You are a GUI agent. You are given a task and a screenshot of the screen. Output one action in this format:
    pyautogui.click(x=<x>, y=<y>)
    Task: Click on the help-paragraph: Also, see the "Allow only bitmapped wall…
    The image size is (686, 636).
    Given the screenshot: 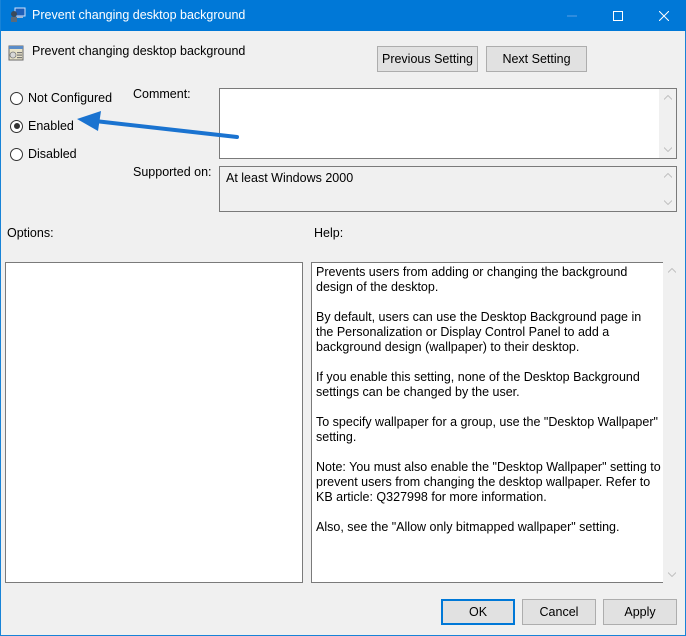 What is the action you would take?
    pyautogui.click(x=468, y=527)
    